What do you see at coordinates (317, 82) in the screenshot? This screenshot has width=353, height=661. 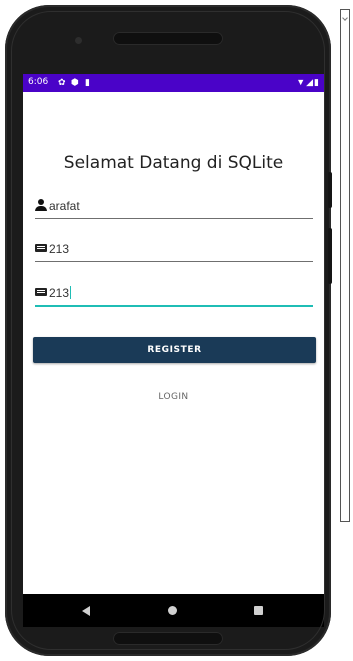 I see `battery-icon: ▮` at bounding box center [317, 82].